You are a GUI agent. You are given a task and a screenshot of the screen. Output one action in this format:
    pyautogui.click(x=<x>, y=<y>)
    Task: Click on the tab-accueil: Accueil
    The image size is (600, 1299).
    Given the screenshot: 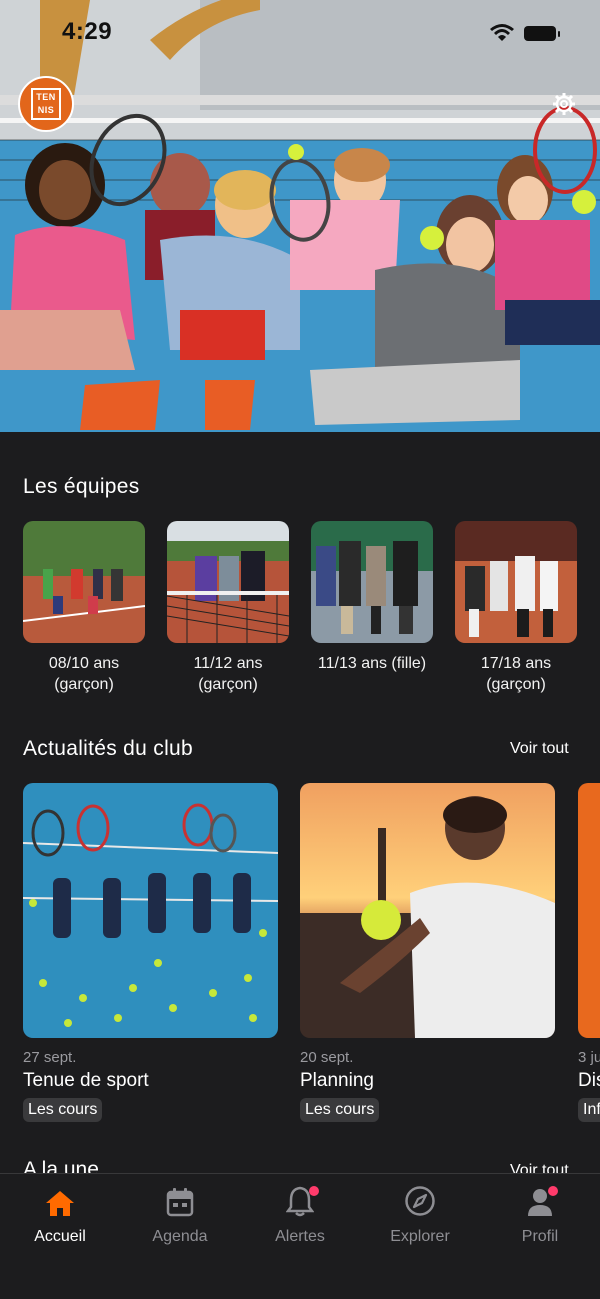 What is the action you would take?
    pyautogui.click(x=60, y=1217)
    